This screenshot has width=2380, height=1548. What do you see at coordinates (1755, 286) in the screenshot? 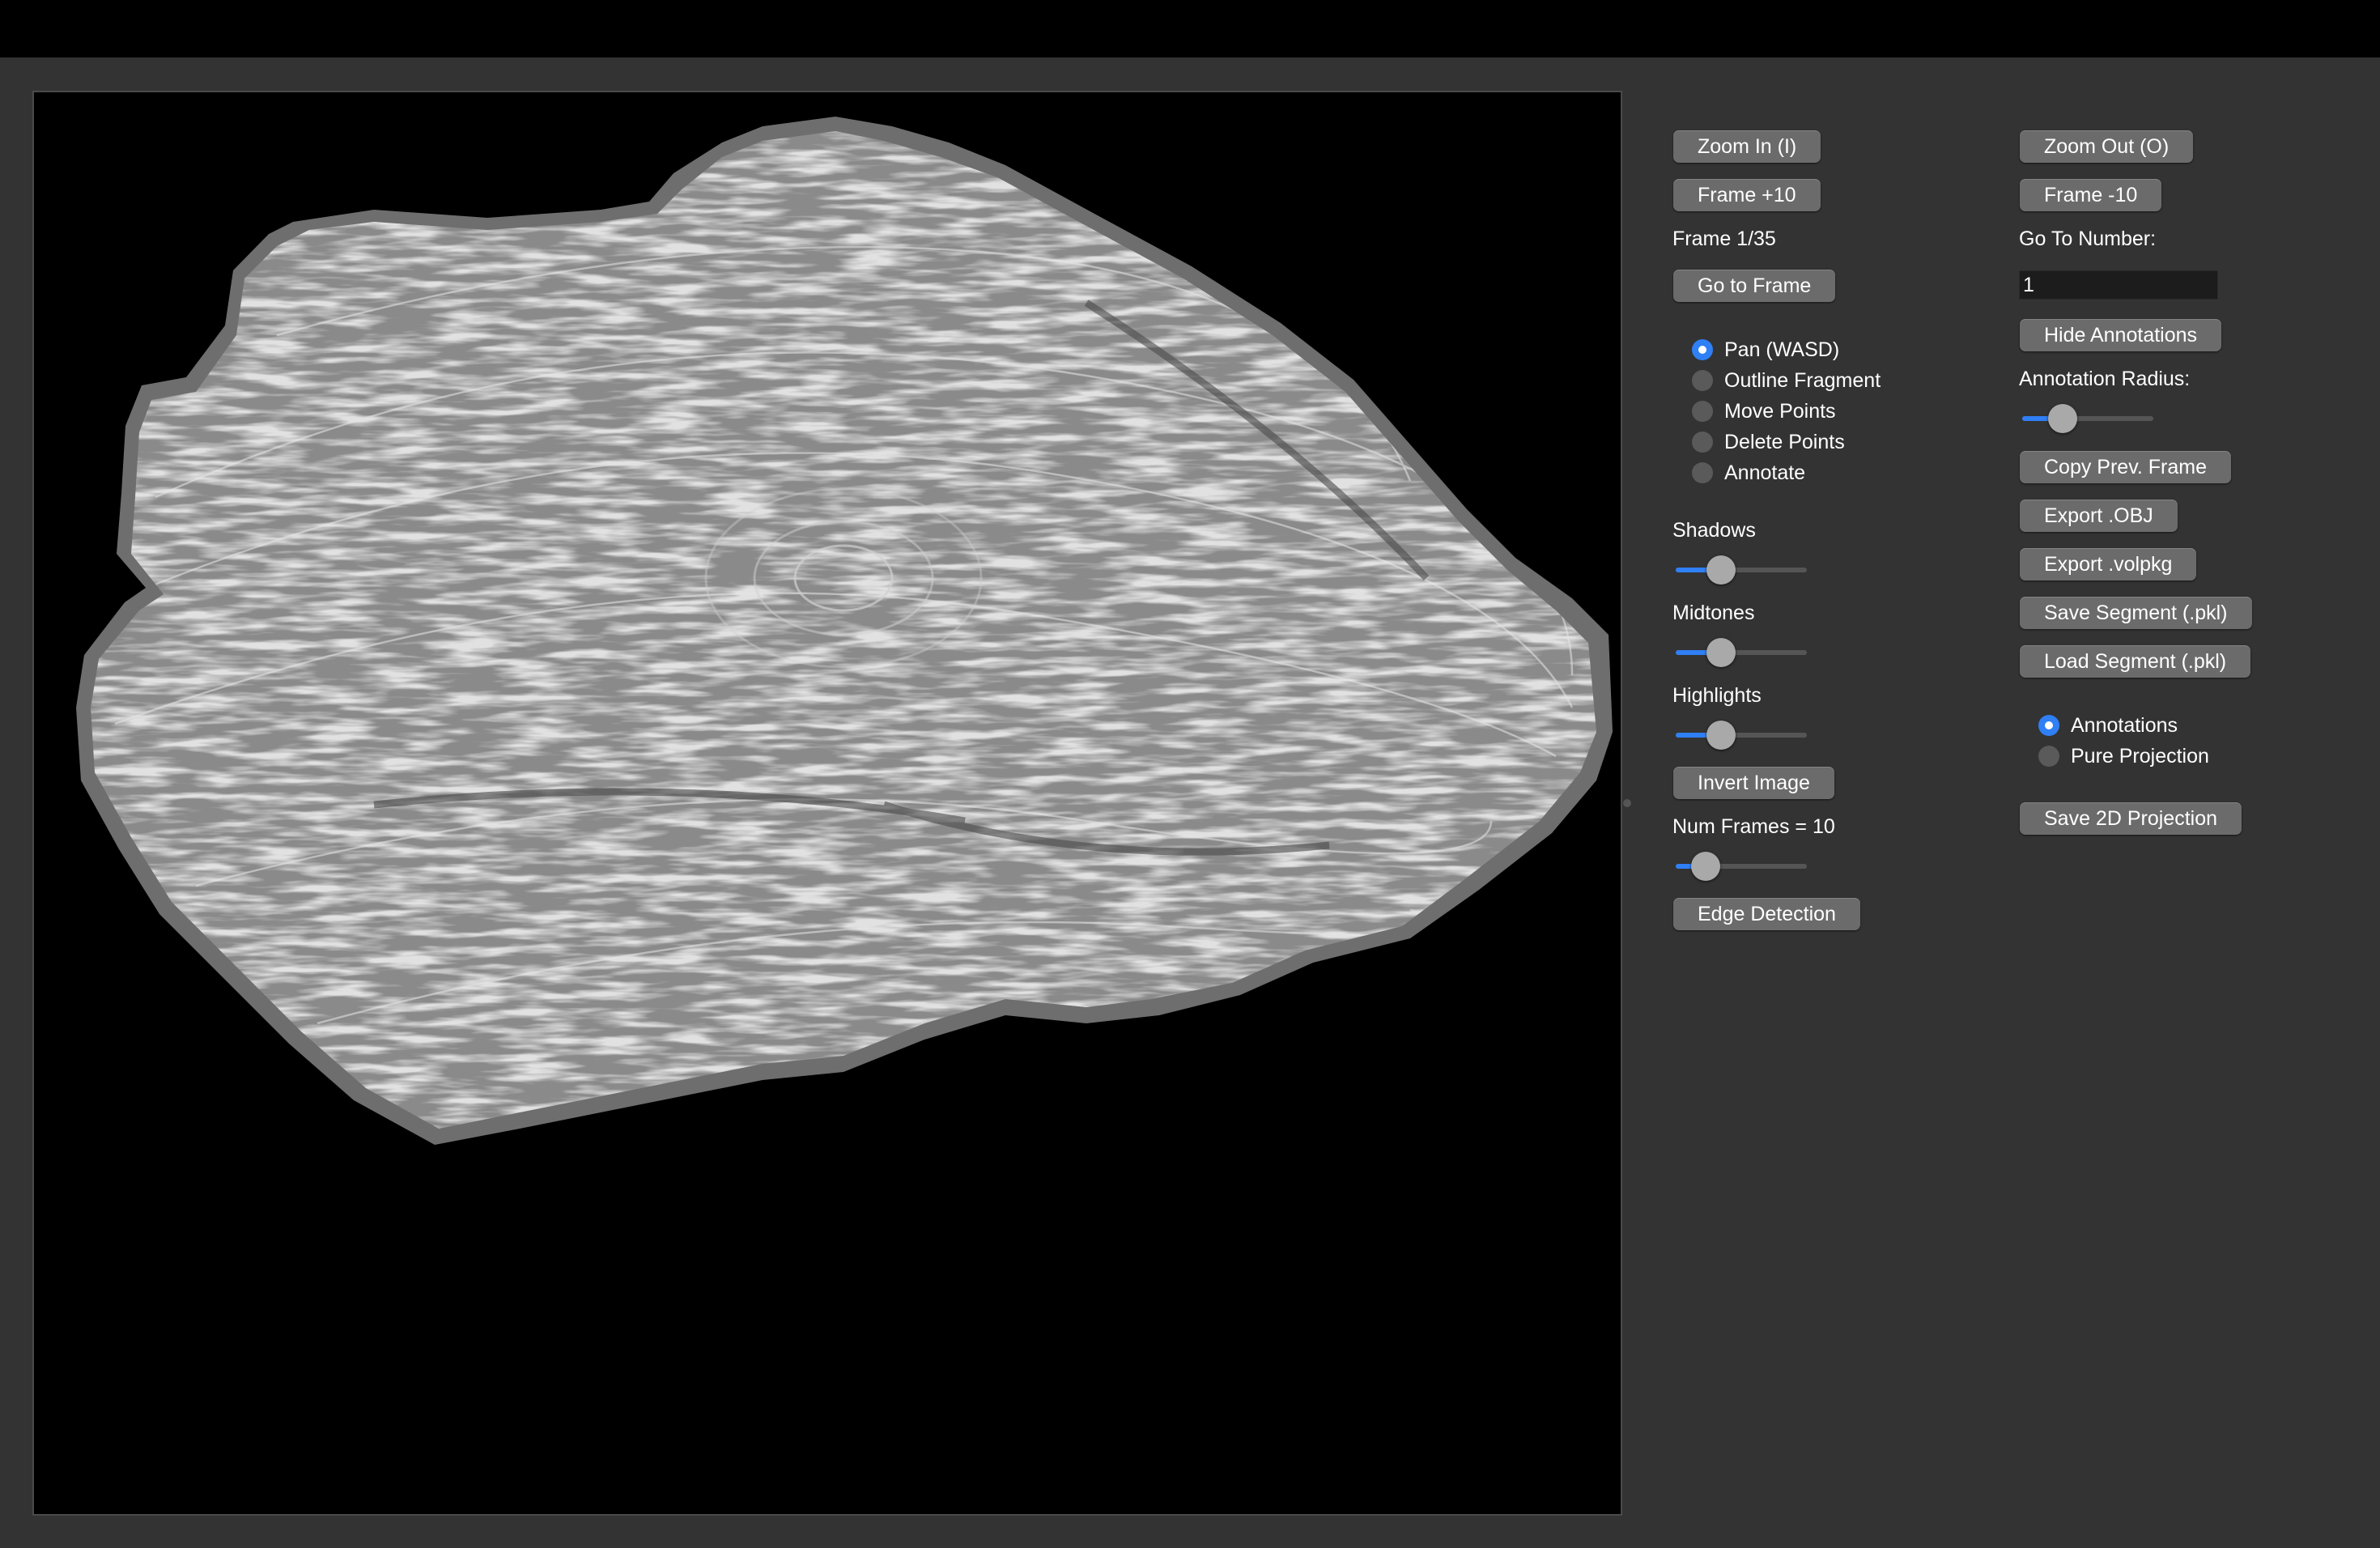
I see `go-to-frame-button: Go to Frame` at bounding box center [1755, 286].